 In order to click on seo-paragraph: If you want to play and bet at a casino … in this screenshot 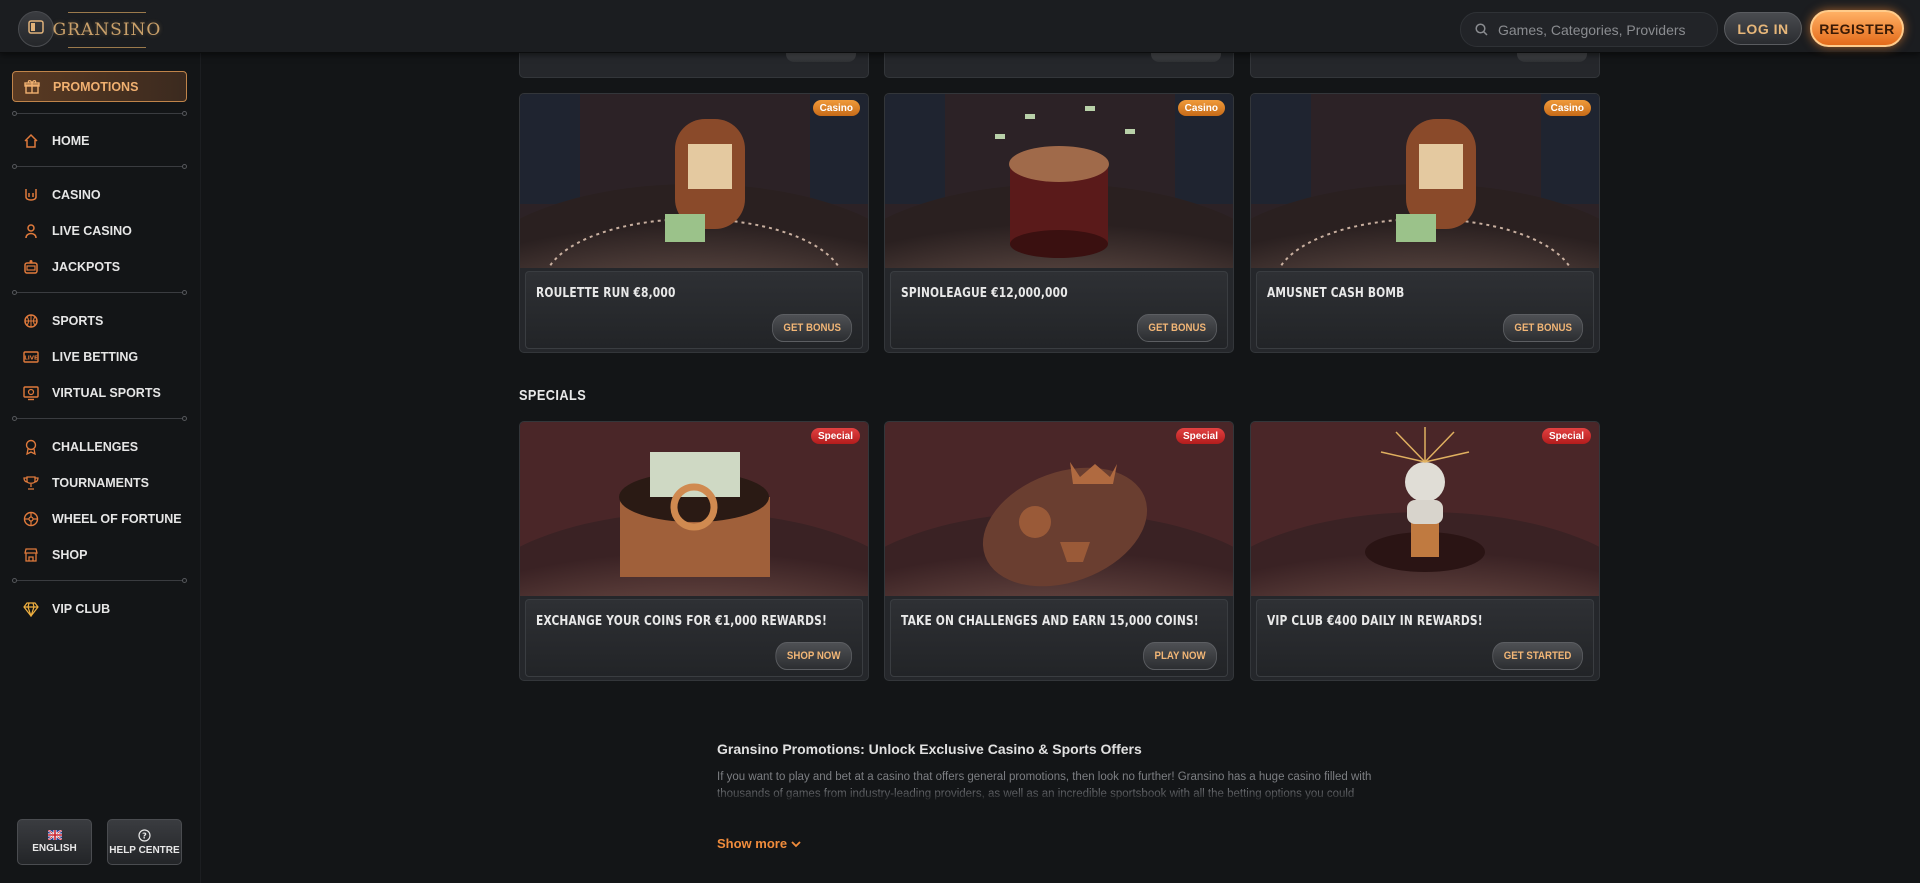, I will do `click(1044, 785)`.